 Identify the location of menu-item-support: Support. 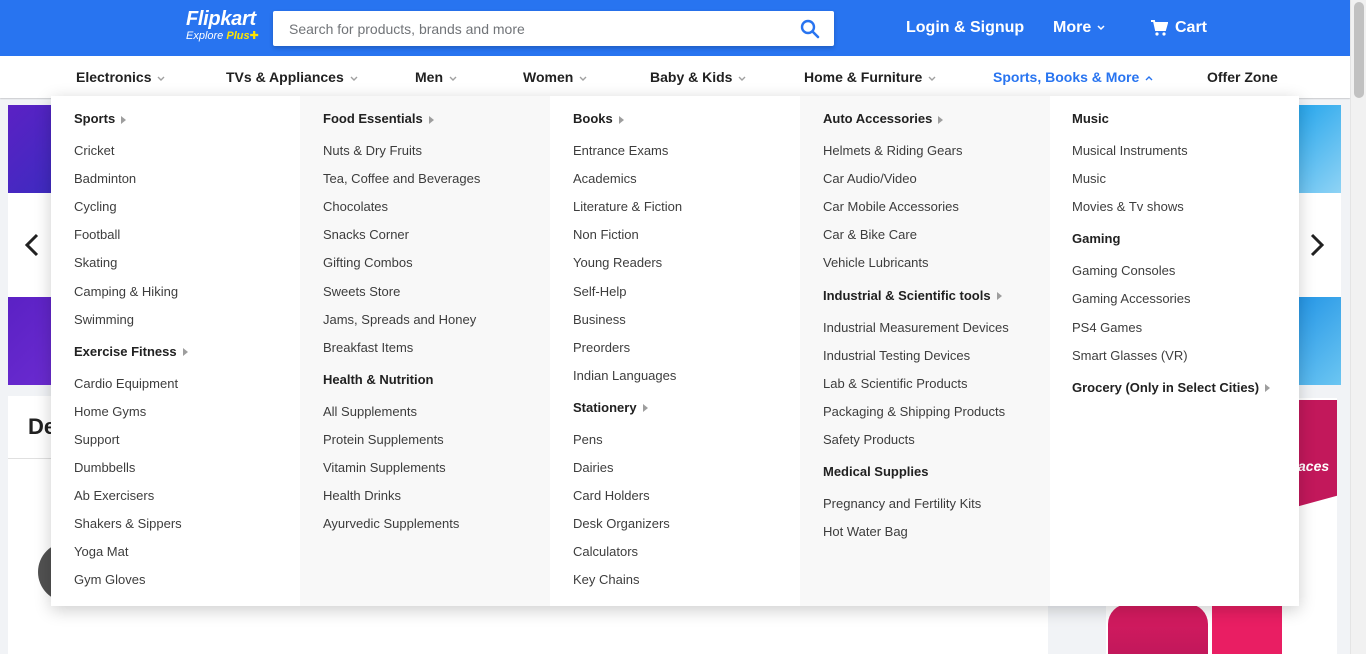
(97, 440).